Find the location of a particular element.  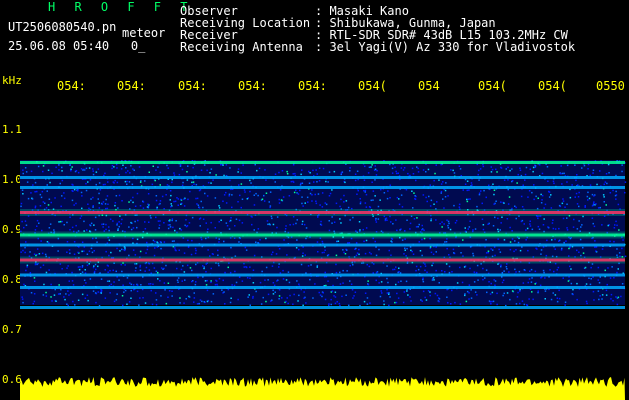

filename: UT2506080540.pn is located at coordinates (62, 27).